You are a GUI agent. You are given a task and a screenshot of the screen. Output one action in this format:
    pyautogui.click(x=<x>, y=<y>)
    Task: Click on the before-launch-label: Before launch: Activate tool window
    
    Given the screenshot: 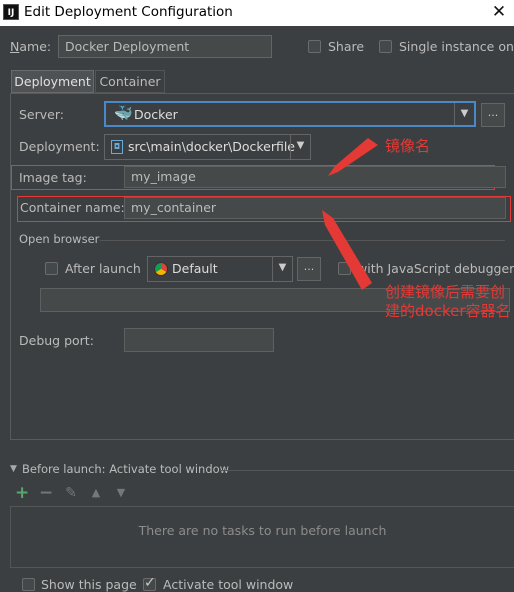 What is the action you would take?
    pyautogui.click(x=126, y=469)
    